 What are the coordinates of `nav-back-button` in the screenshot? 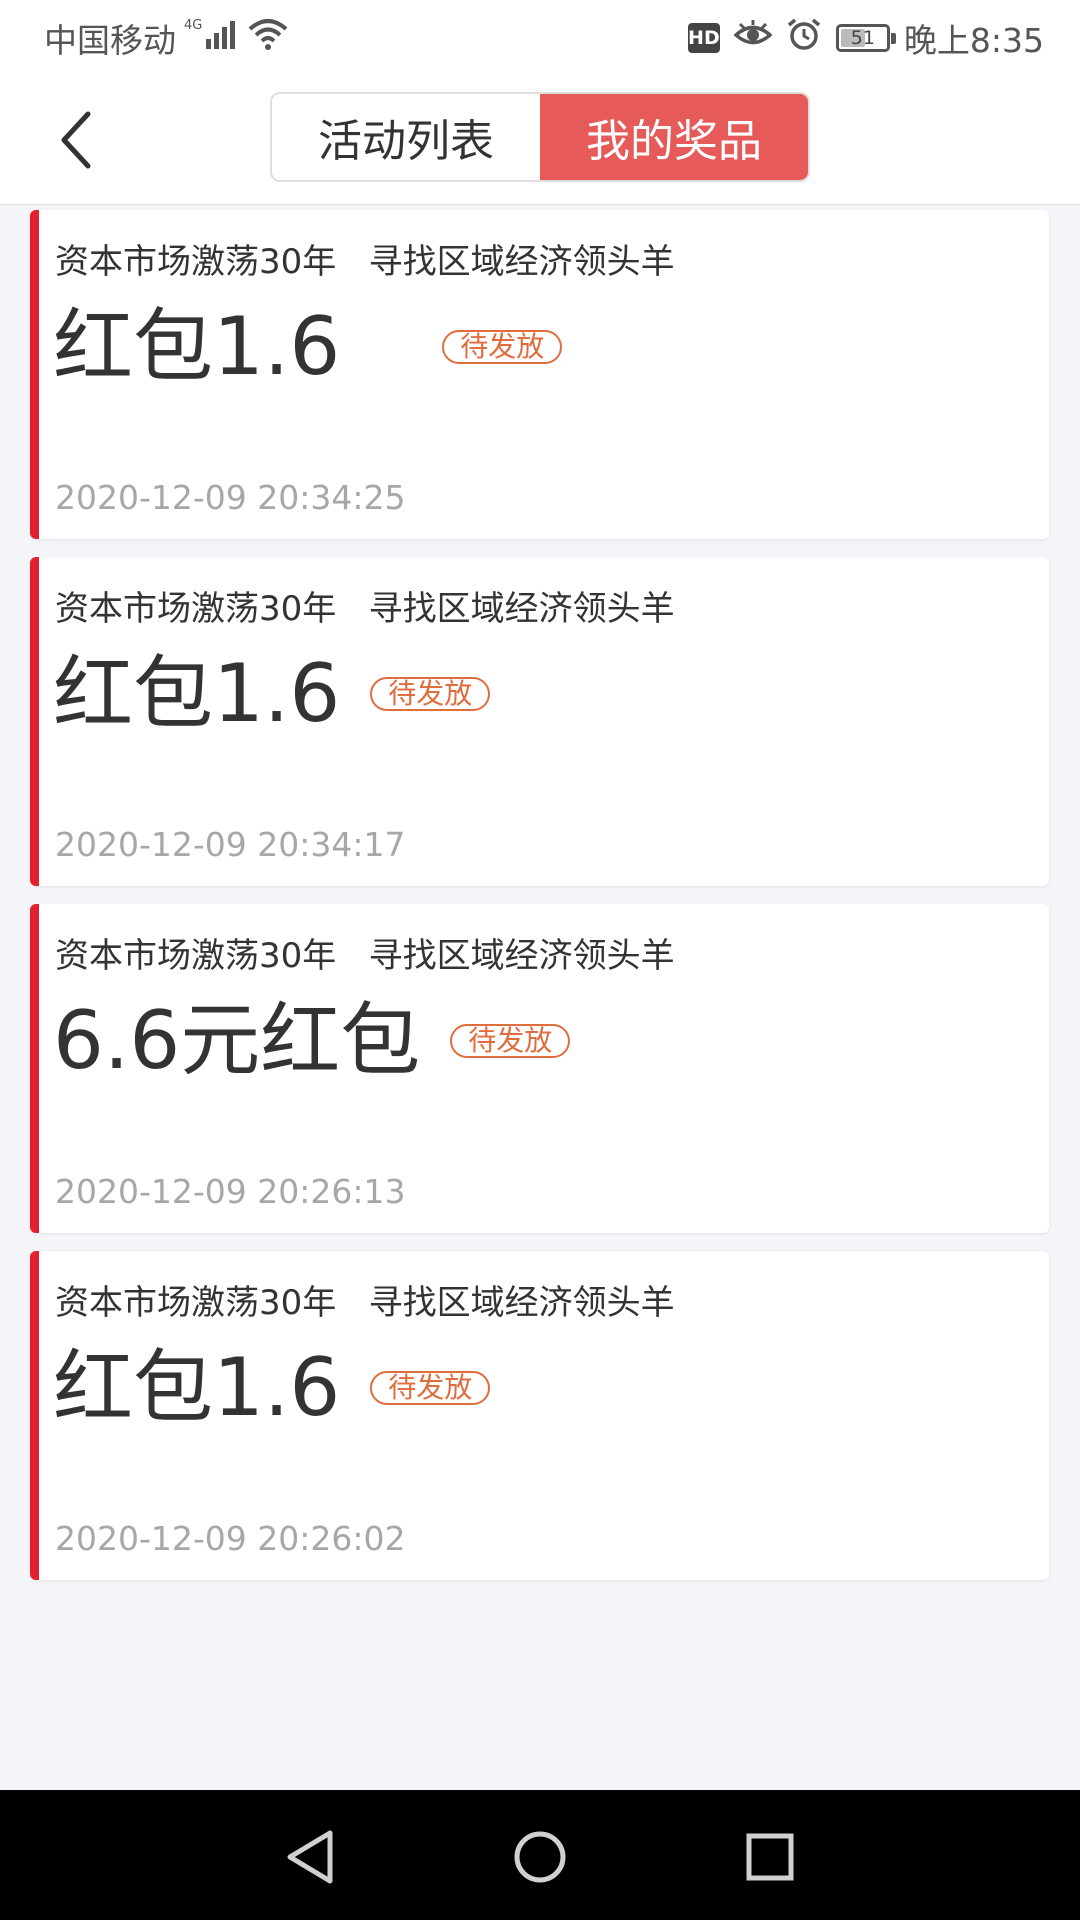 It's located at (310, 1857).